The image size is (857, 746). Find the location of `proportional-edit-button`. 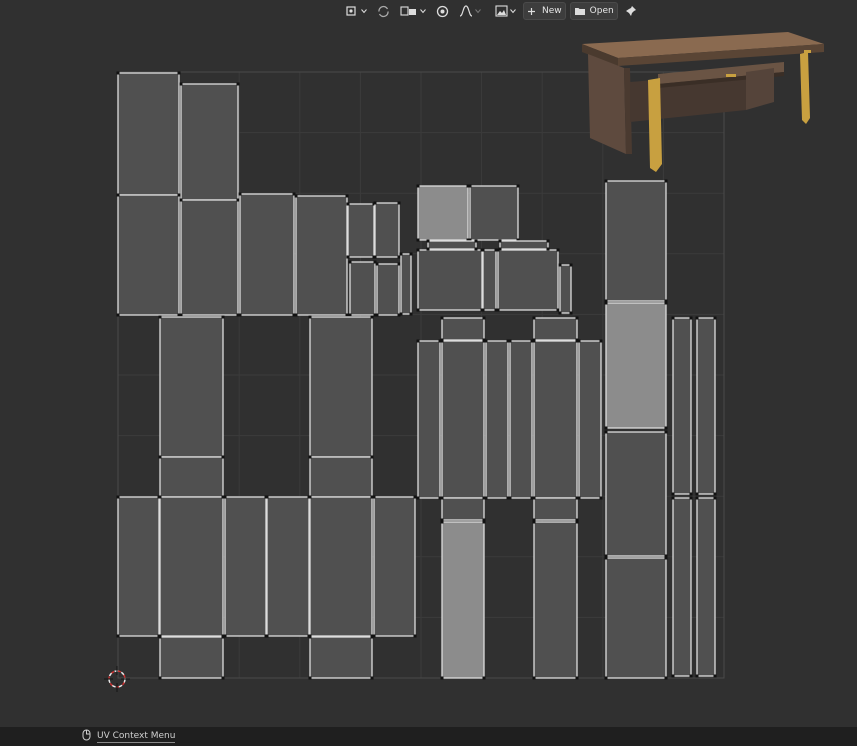

proportional-edit-button is located at coordinates (442, 11).